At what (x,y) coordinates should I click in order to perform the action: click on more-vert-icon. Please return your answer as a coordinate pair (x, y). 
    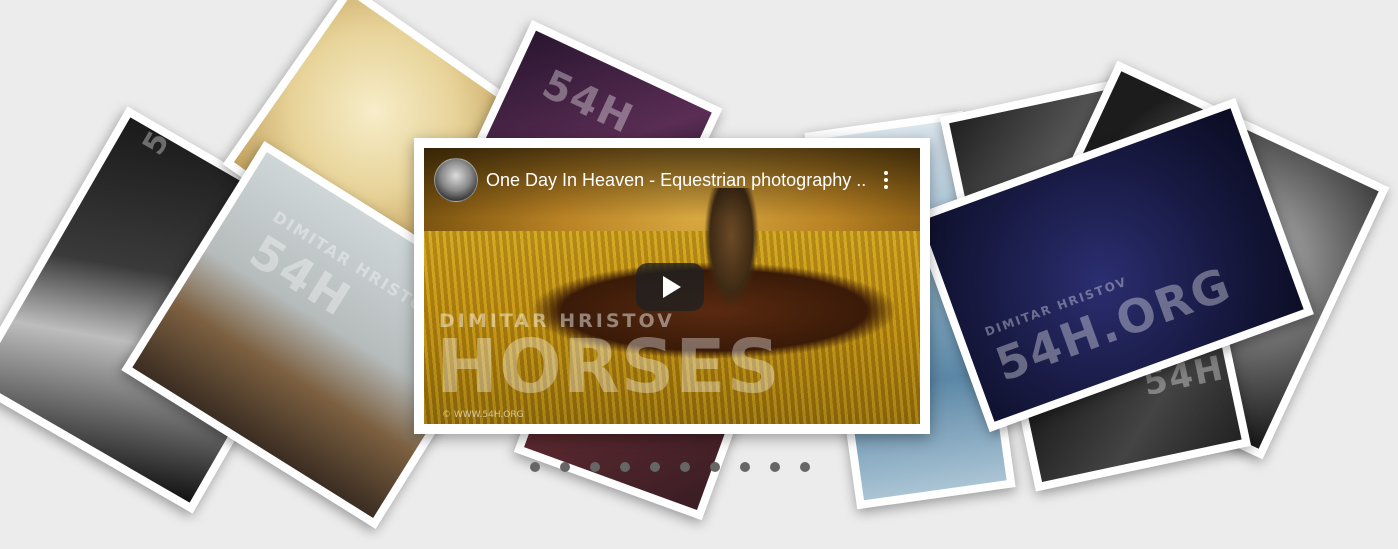
    Looking at the image, I should click on (886, 180).